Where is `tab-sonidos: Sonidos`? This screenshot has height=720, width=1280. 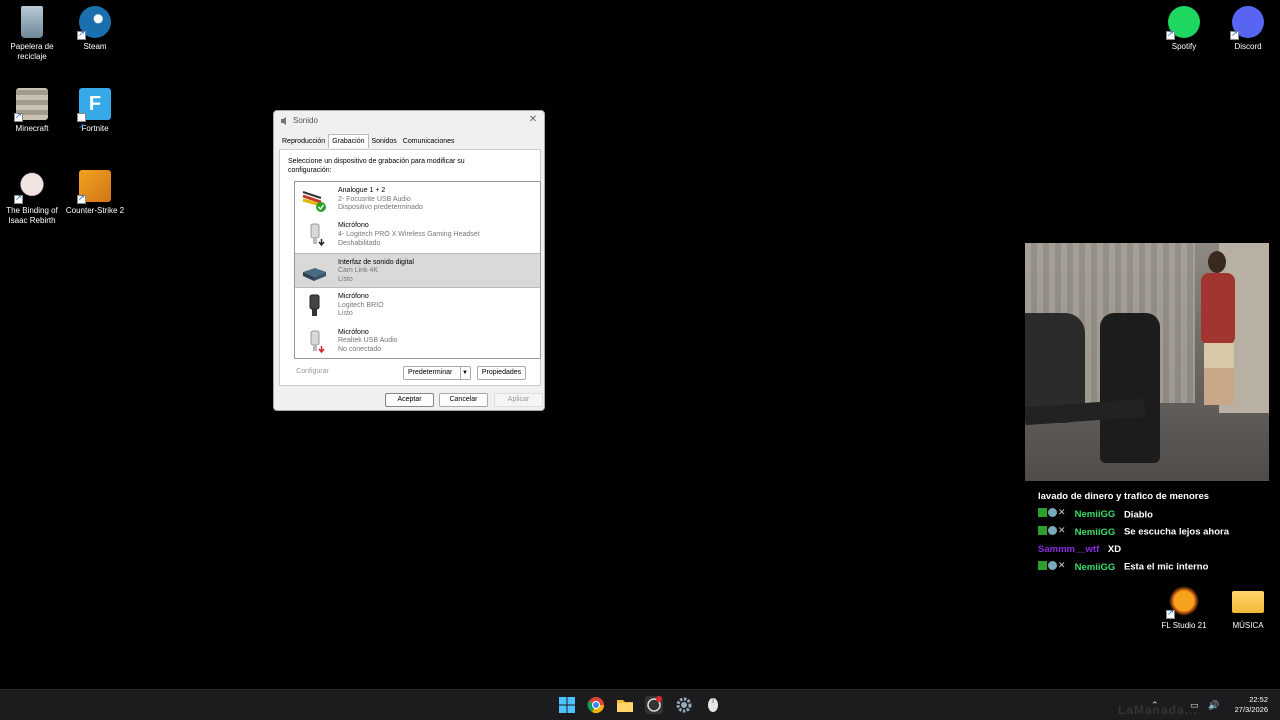
tab-sonidos: Sonidos is located at coordinates (384, 142).